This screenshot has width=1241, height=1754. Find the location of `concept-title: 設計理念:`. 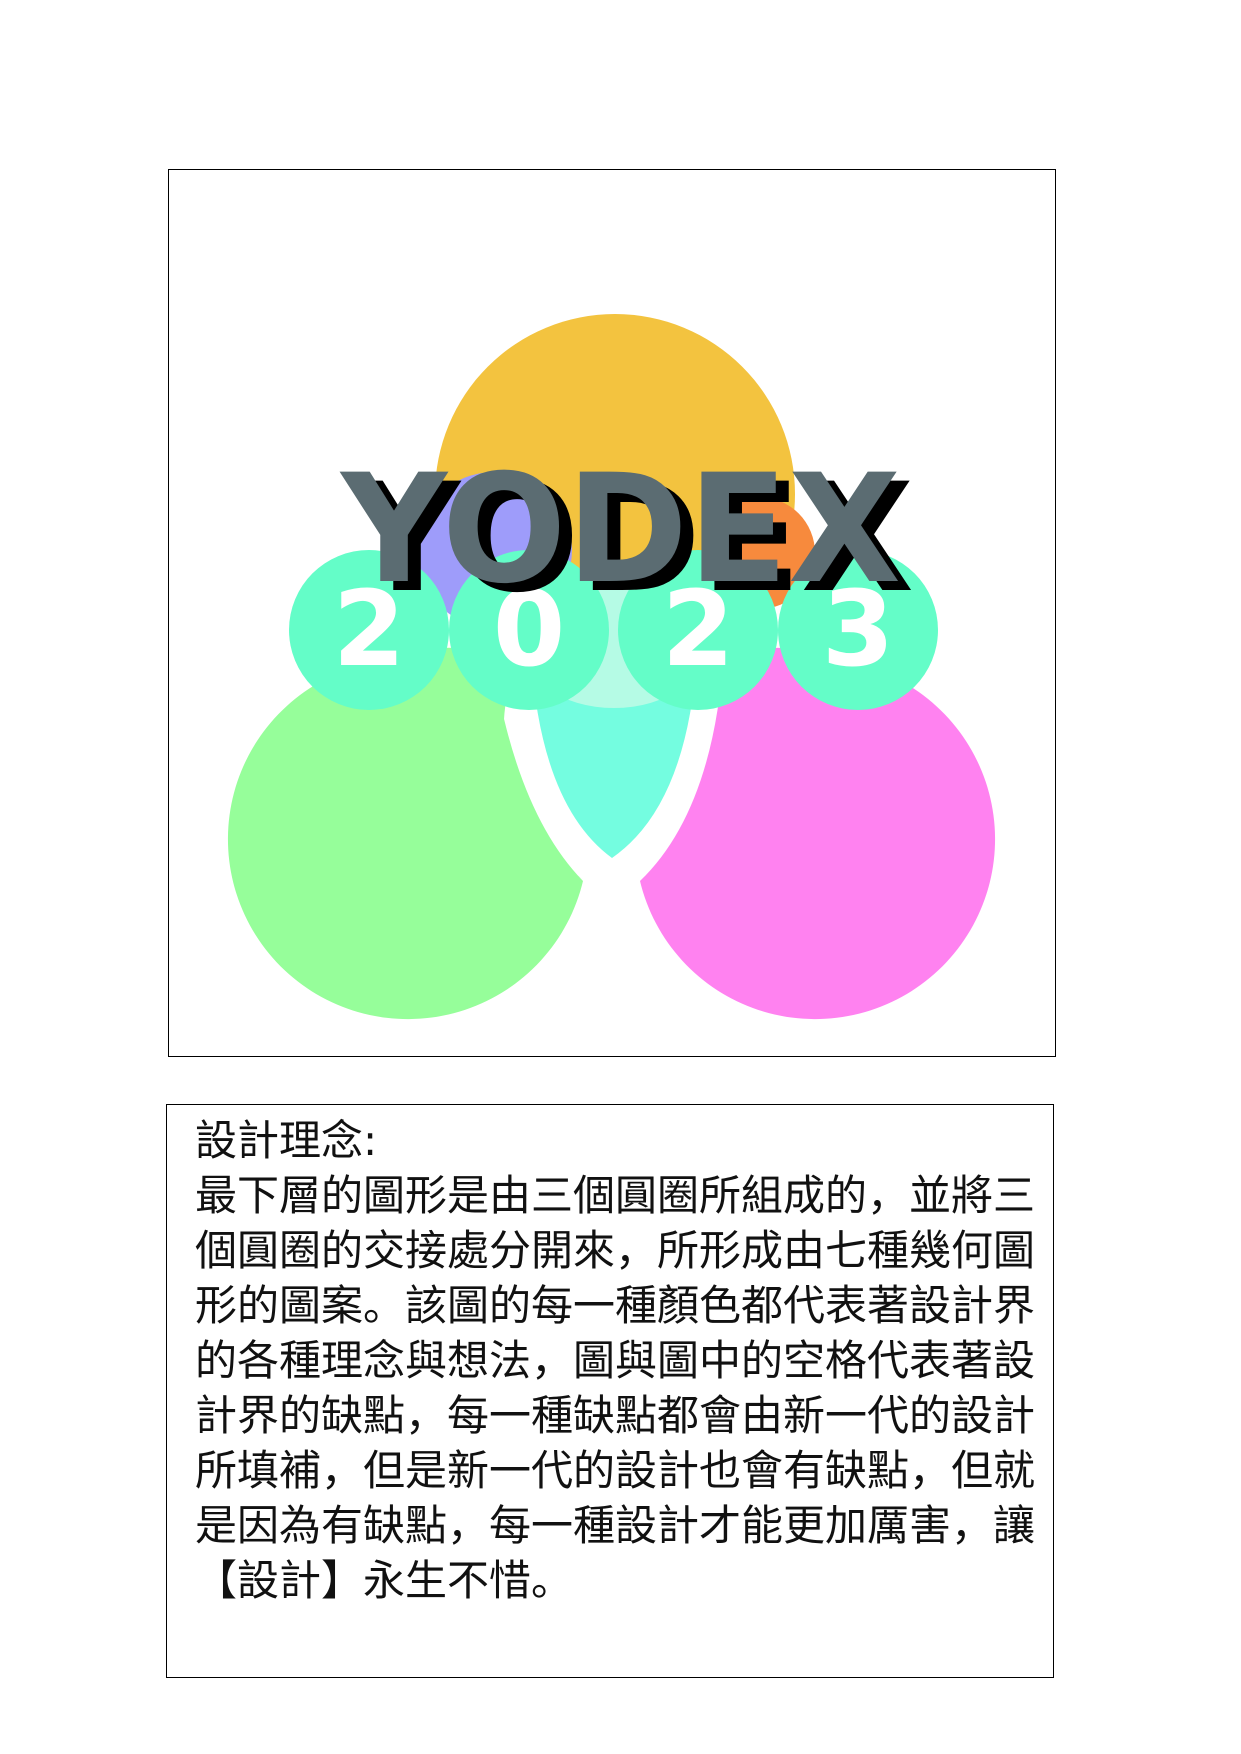

concept-title: 設計理念: is located at coordinates (286, 1140).